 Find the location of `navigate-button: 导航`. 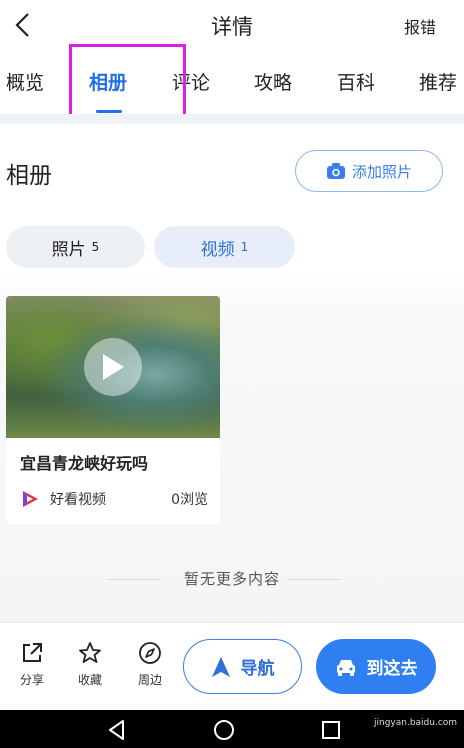

navigate-button: 导航 is located at coordinates (242, 666).